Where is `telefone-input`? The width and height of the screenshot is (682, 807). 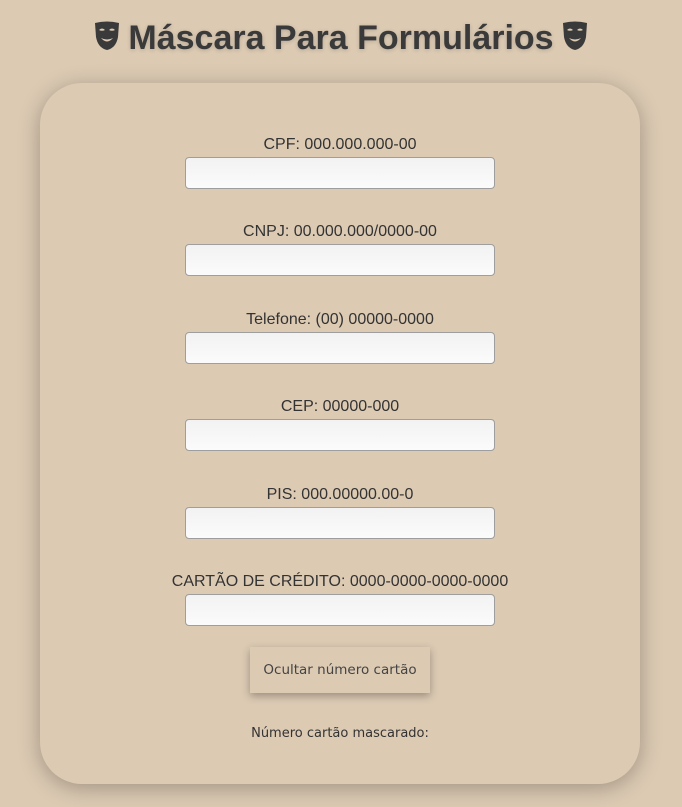
telefone-input is located at coordinates (340, 348).